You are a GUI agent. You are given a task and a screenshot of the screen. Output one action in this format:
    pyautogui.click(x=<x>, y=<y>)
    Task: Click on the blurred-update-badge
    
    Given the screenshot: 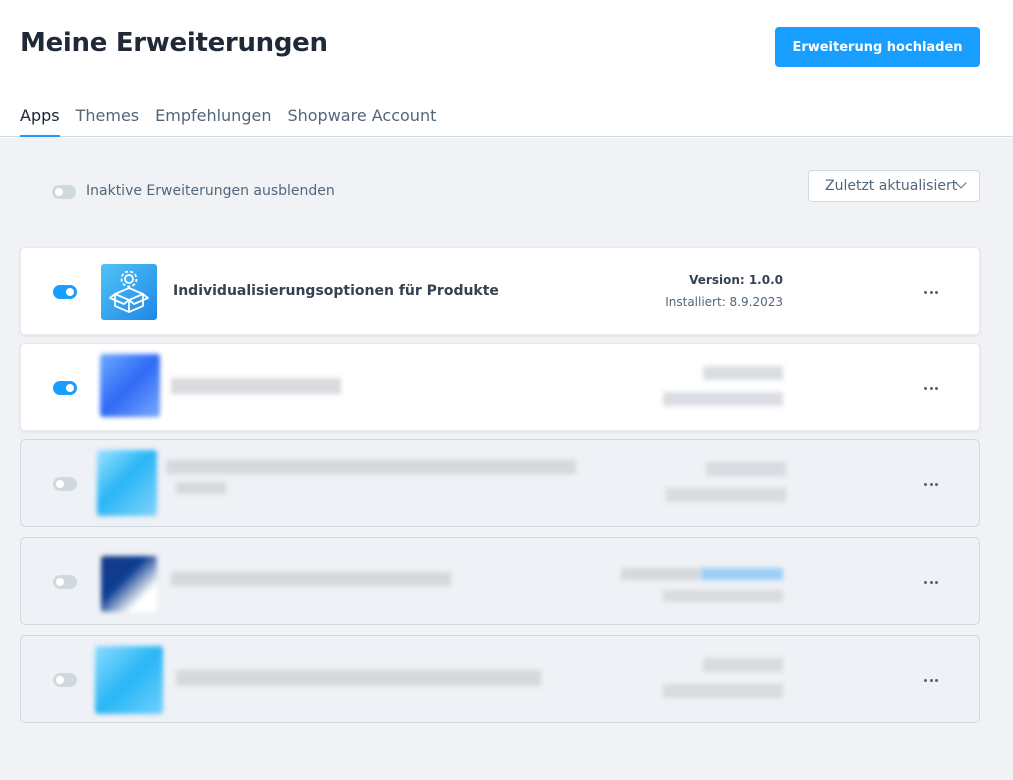 What is the action you would take?
    pyautogui.click(x=742, y=574)
    